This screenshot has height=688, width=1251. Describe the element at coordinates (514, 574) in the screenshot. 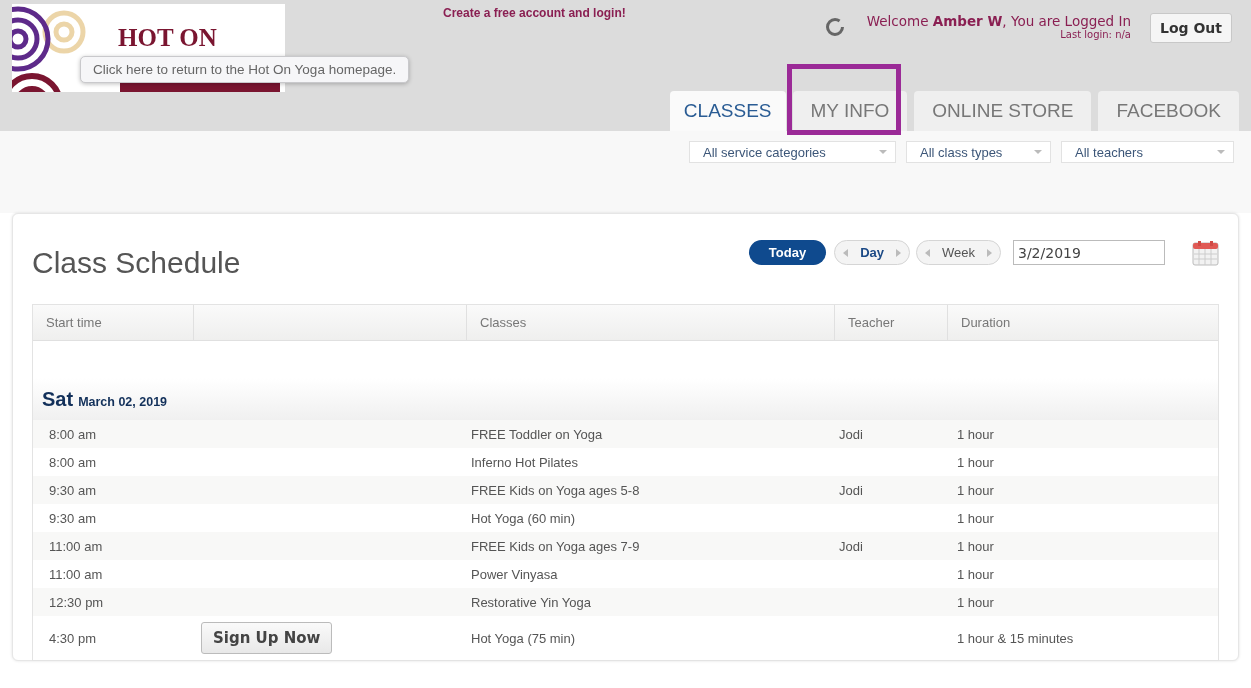

I see `table-cell-text: Power Vinyasa` at that location.